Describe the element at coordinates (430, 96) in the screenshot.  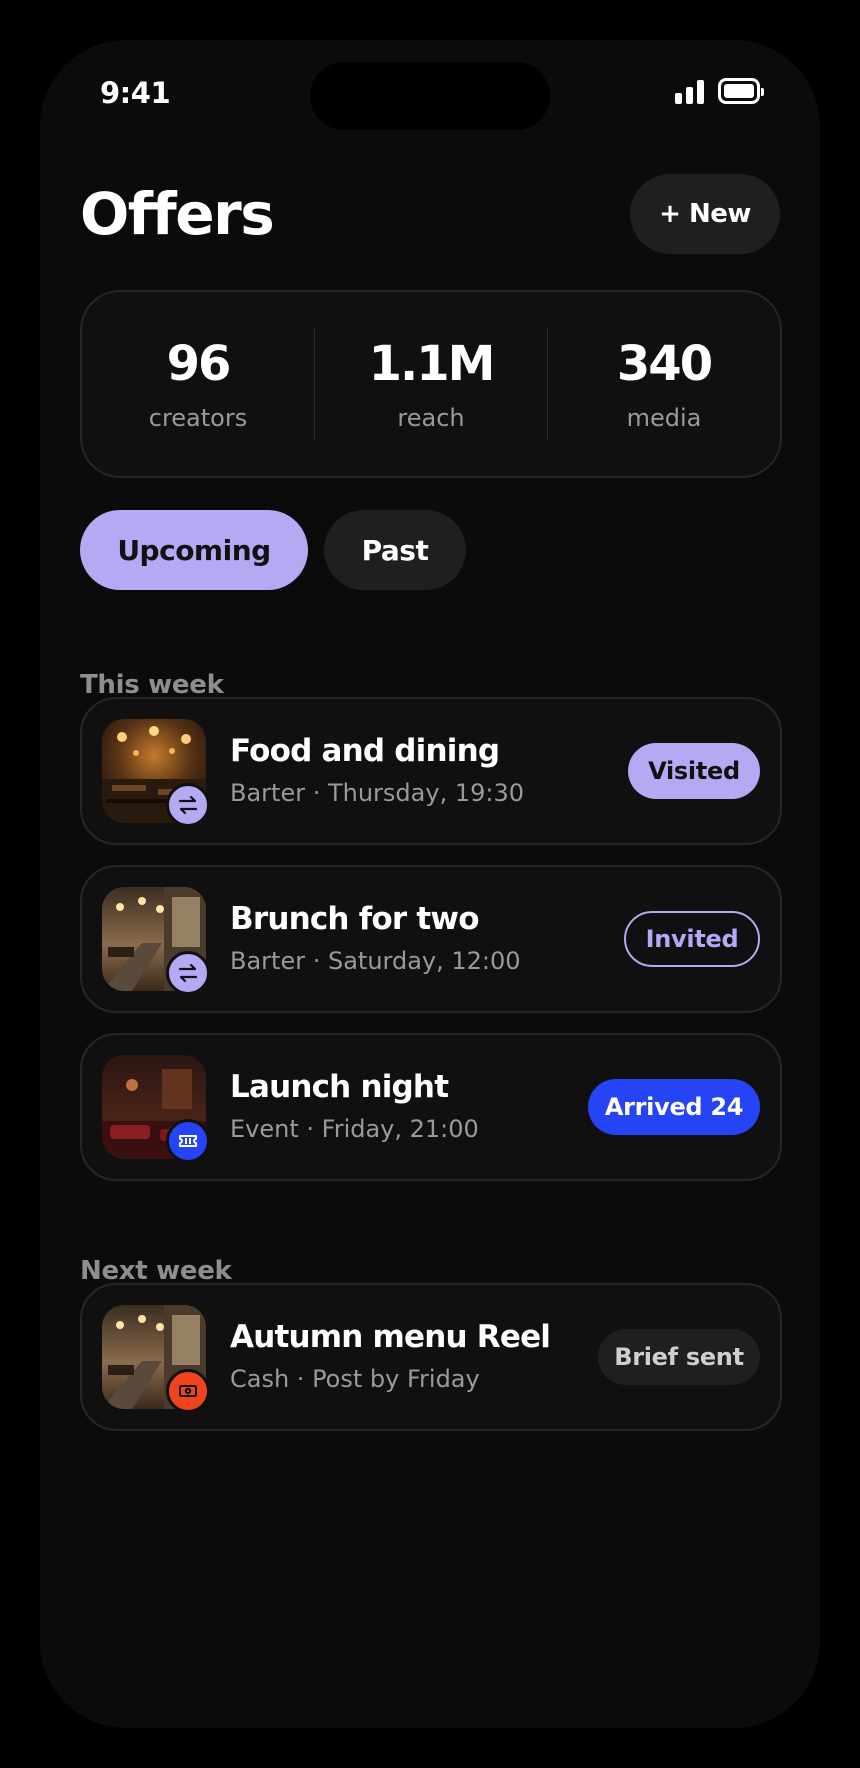
I see `dynamic-island` at that location.